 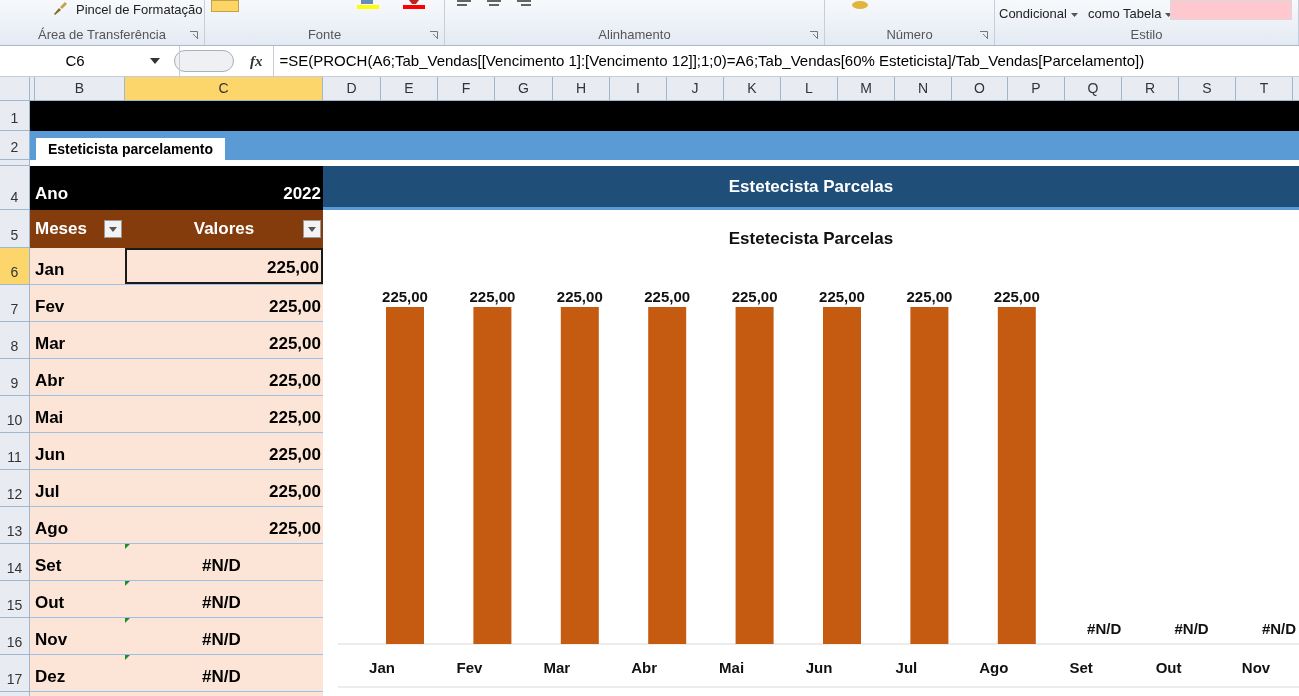 I want to click on table-cell-text: Set, so click(x=48, y=565).